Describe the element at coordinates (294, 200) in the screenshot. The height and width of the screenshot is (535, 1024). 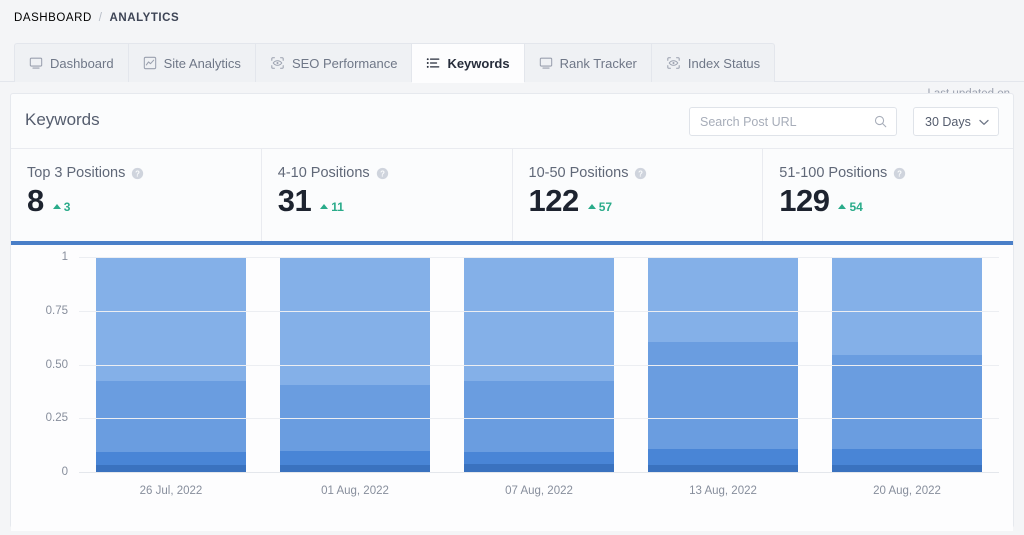
I see `stat-value: 31` at that location.